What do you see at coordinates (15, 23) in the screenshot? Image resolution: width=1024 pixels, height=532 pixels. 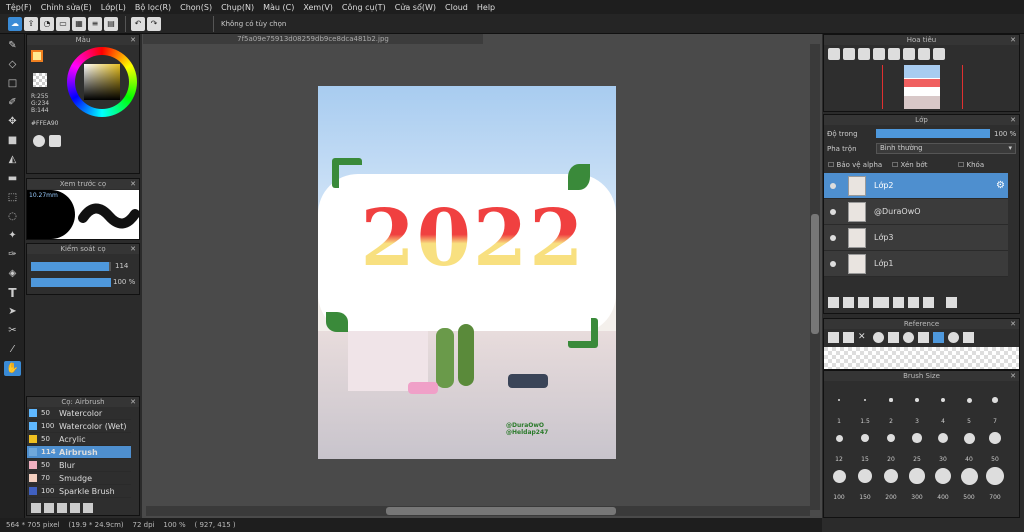 I see `cloud-icon: ☁` at bounding box center [15, 23].